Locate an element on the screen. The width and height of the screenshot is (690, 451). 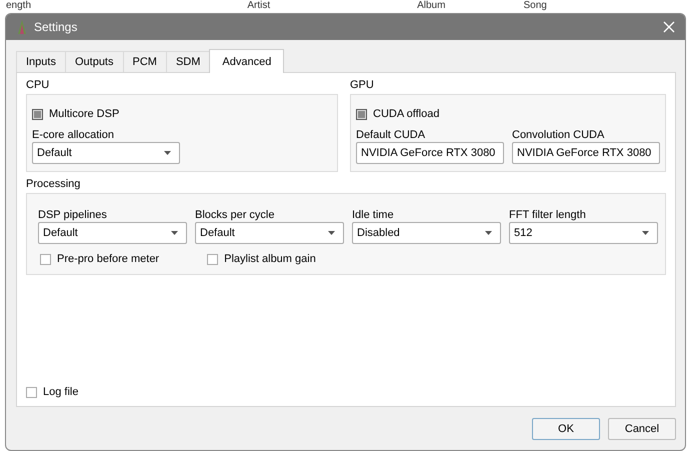
column-header: Artist is located at coordinates (259, 6).